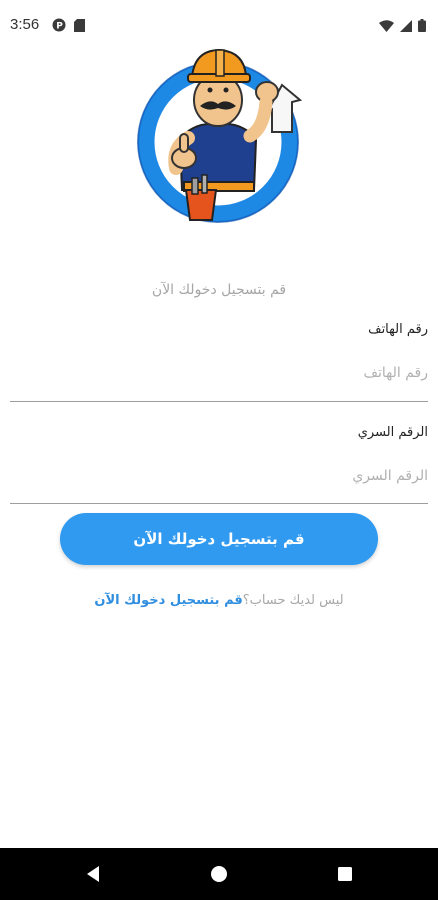  Describe the element at coordinates (168, 600) in the screenshot. I see `register-link: قم بتسجيل دخولك الآن` at that location.